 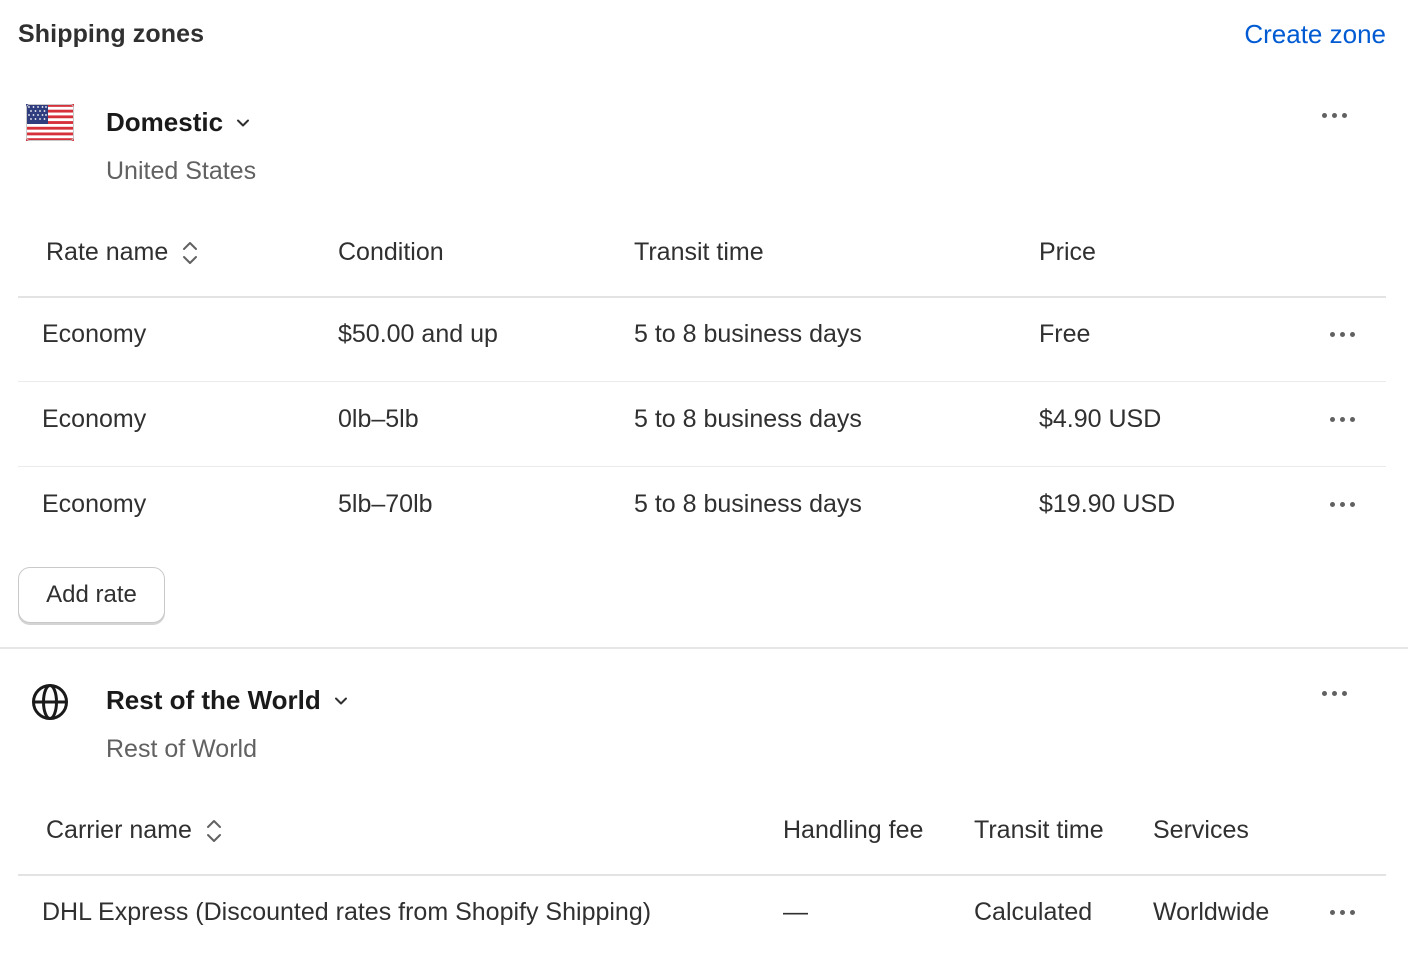 What do you see at coordinates (378, 419) in the screenshot?
I see `condition-cell: 0lb–5lb` at bounding box center [378, 419].